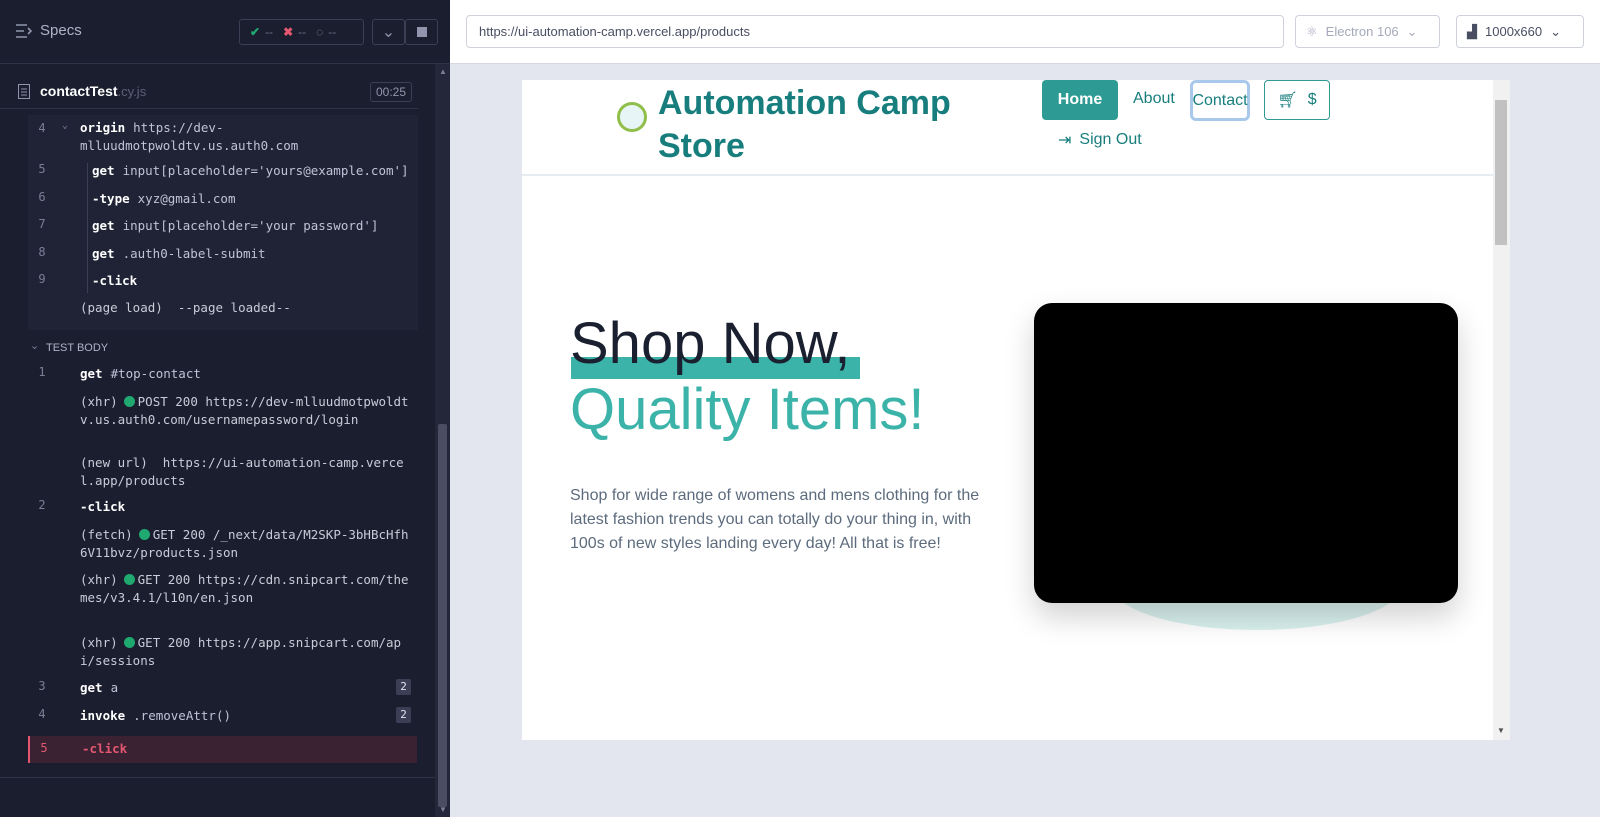 This screenshot has height=817, width=1600. What do you see at coordinates (1472, 31) in the screenshot?
I see `ruler-icon: ▟` at bounding box center [1472, 31].